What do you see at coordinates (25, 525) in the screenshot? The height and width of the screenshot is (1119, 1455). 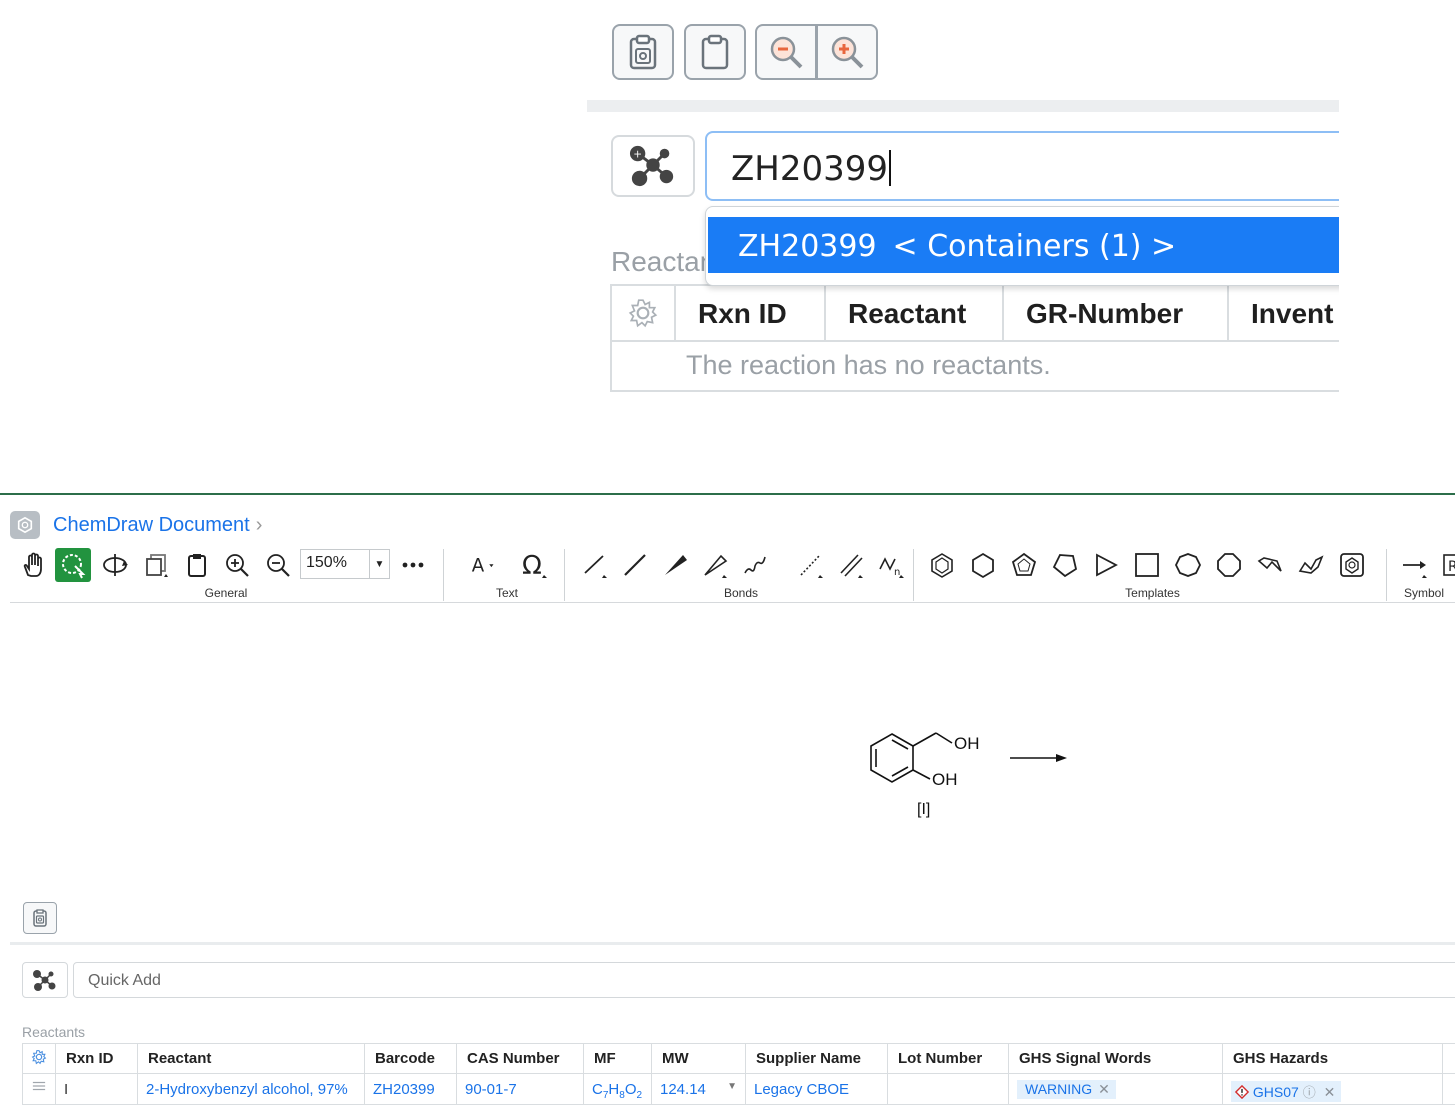 I see `chemdraw-logo-icon` at bounding box center [25, 525].